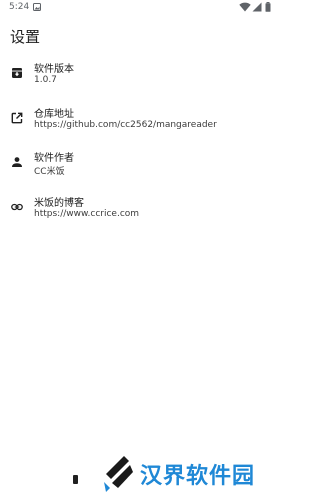 The height and width of the screenshot is (500, 320). What do you see at coordinates (49, 172) in the screenshot?
I see `settings-item-value: CC米饭` at bounding box center [49, 172].